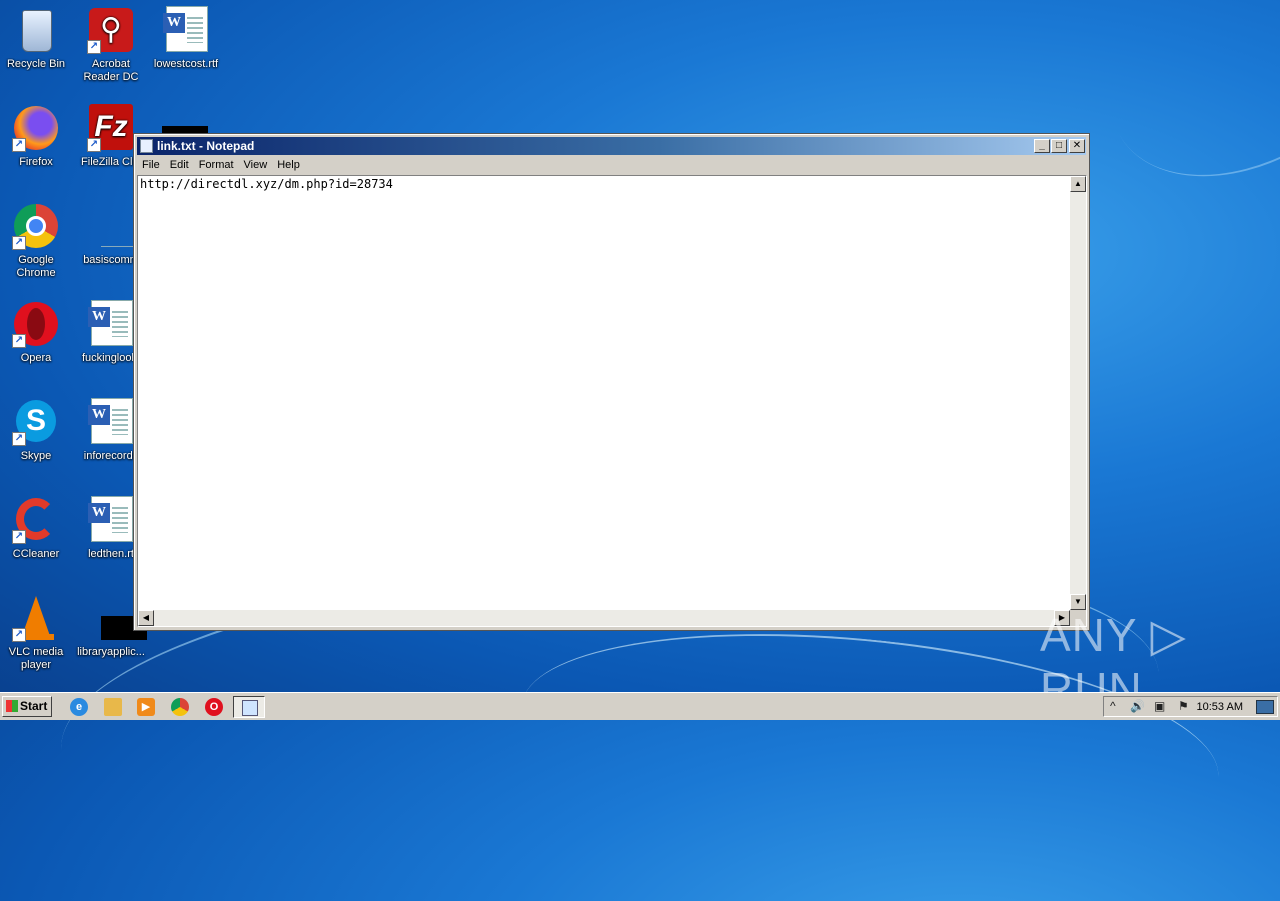  I want to click on desktop-icon-label: Recycle Bin, so click(36, 64).